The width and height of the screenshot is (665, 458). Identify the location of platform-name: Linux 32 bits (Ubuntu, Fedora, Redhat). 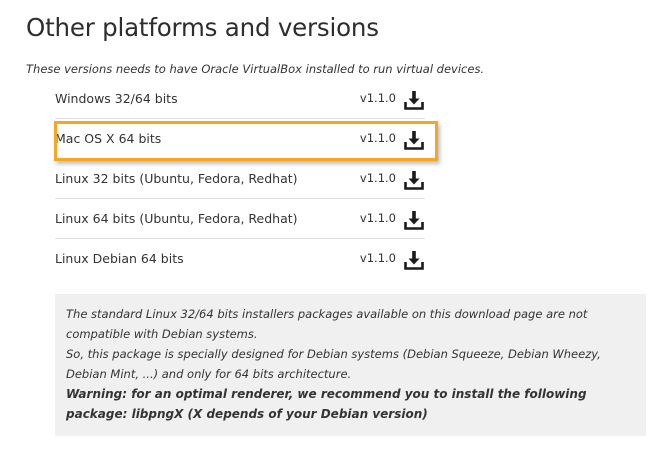
(176, 178).